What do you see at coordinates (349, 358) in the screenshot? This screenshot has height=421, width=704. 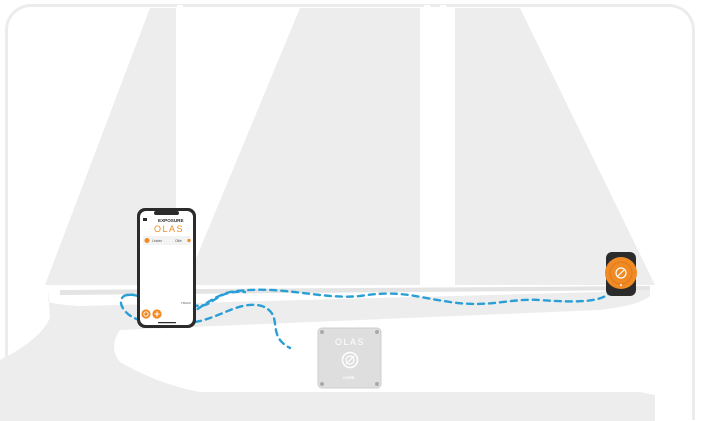 I see `core-device: OLAS CORE` at bounding box center [349, 358].